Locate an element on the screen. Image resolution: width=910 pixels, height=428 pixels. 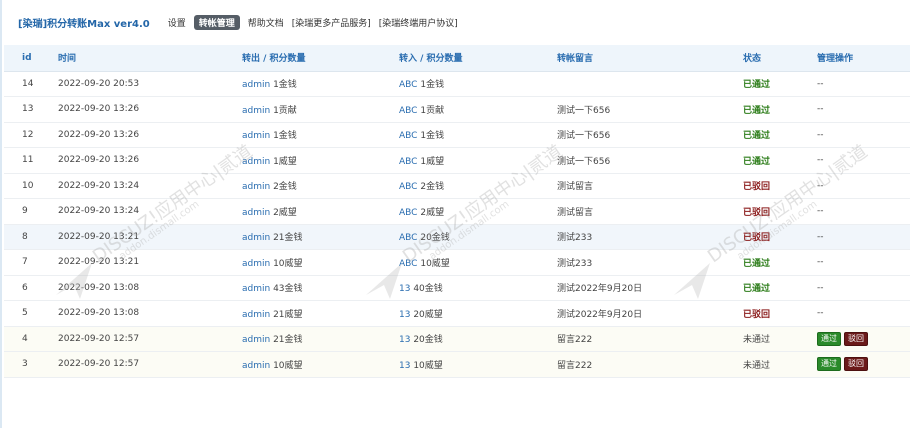
row-id: 6 is located at coordinates (25, 287).